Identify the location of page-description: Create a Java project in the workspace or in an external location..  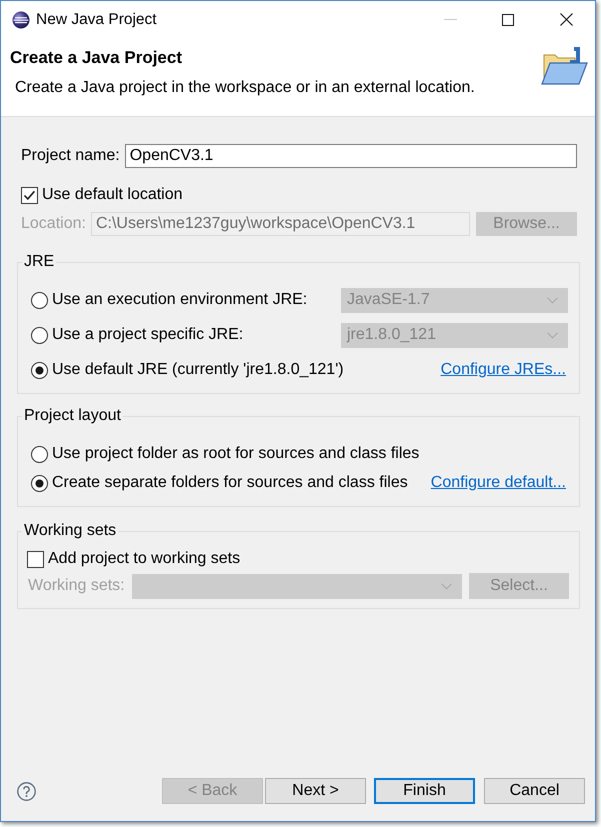
(245, 88).